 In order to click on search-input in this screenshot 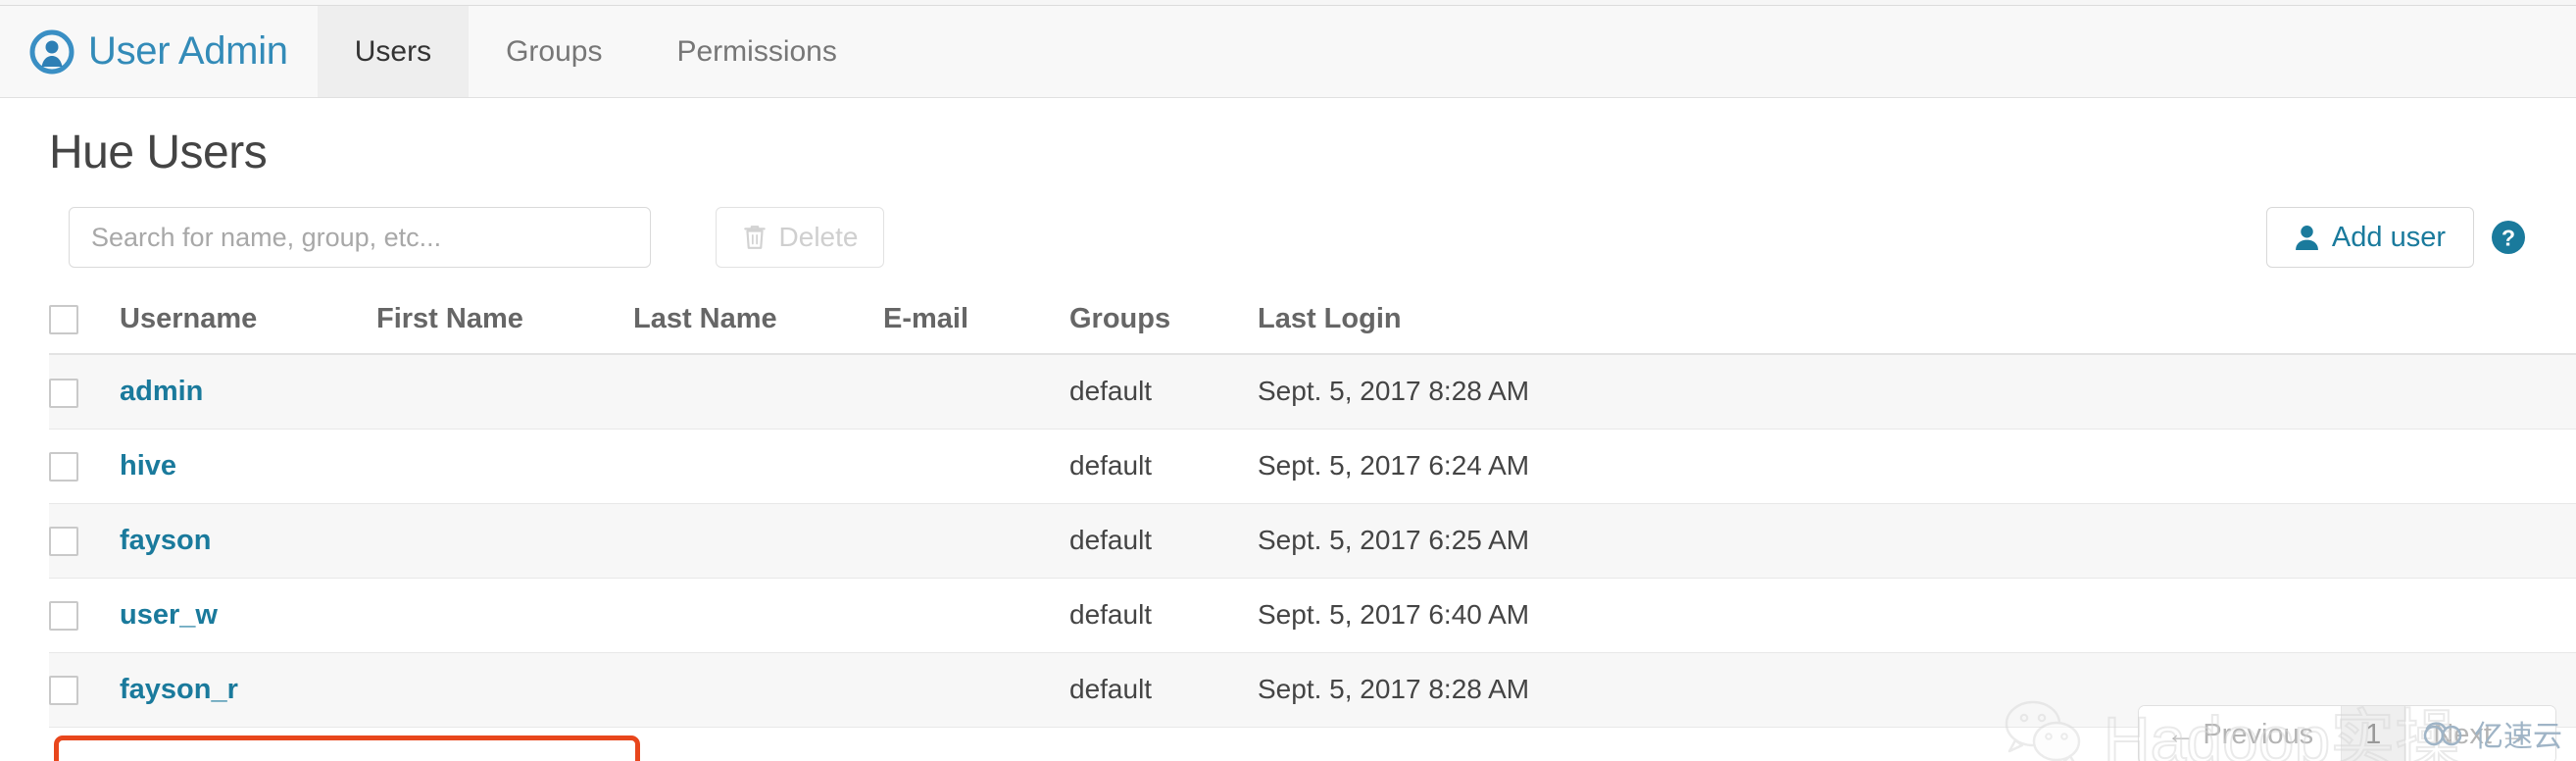, I will do `click(360, 237)`.